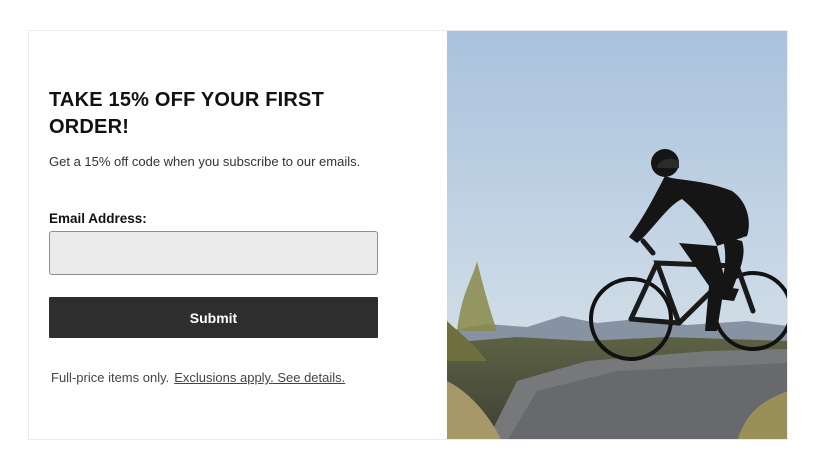 The height and width of the screenshot is (465, 816). Describe the element at coordinates (213, 317) in the screenshot. I see `submit-button: Submit` at that location.